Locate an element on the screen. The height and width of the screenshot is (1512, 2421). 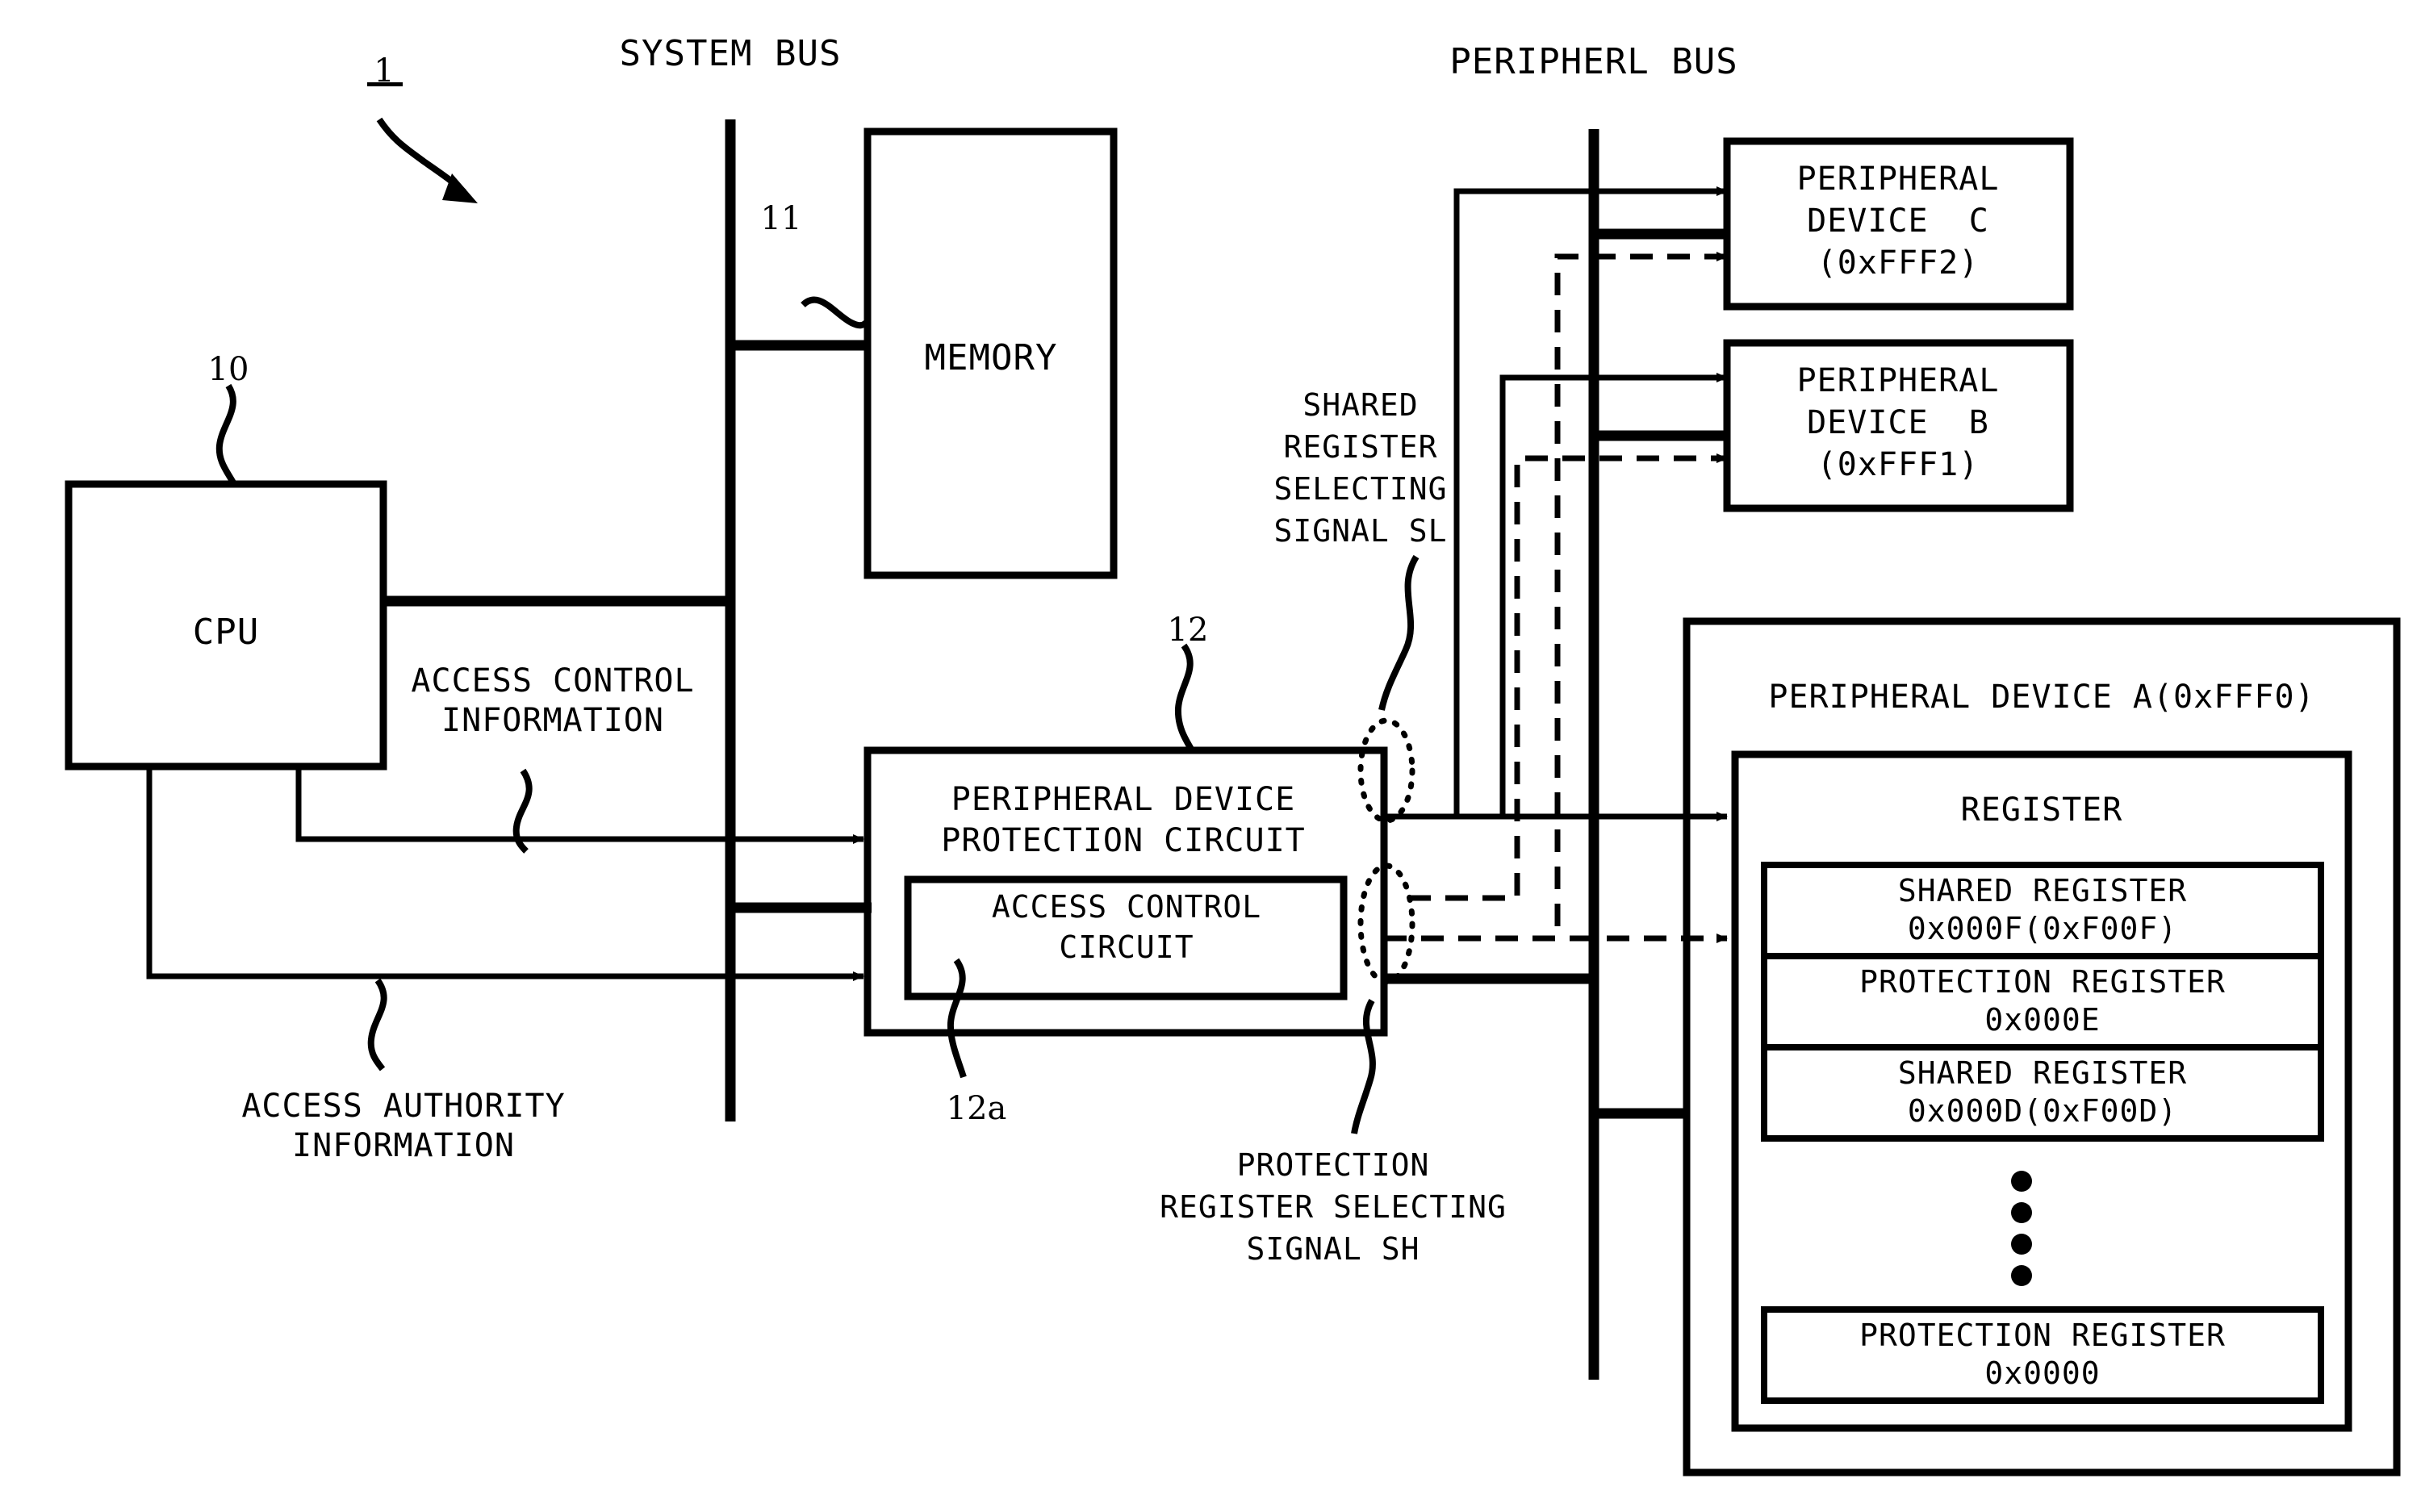
register-row-2-line2: 0x000D(0xF00D) is located at coordinates (2042, 1111).